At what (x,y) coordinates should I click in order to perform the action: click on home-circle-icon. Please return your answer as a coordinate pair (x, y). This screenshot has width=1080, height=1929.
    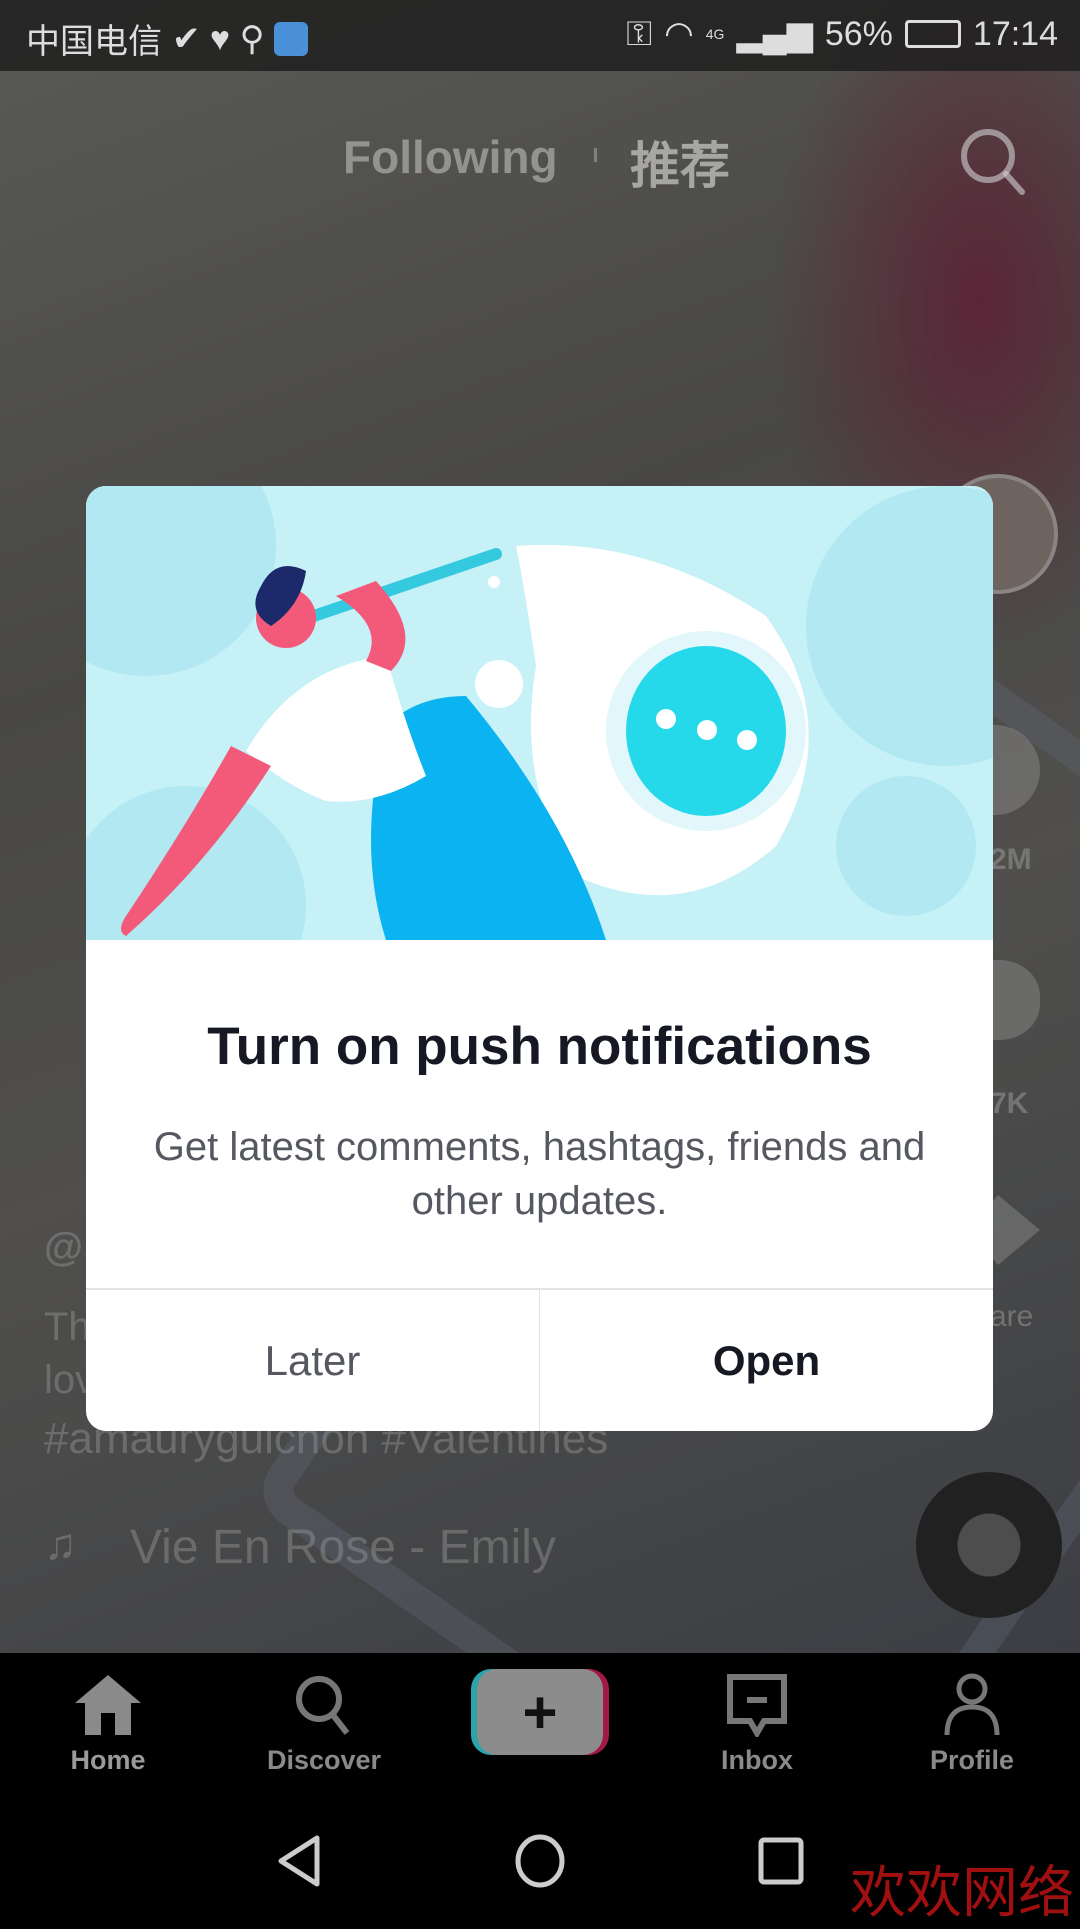
    Looking at the image, I should click on (540, 1861).